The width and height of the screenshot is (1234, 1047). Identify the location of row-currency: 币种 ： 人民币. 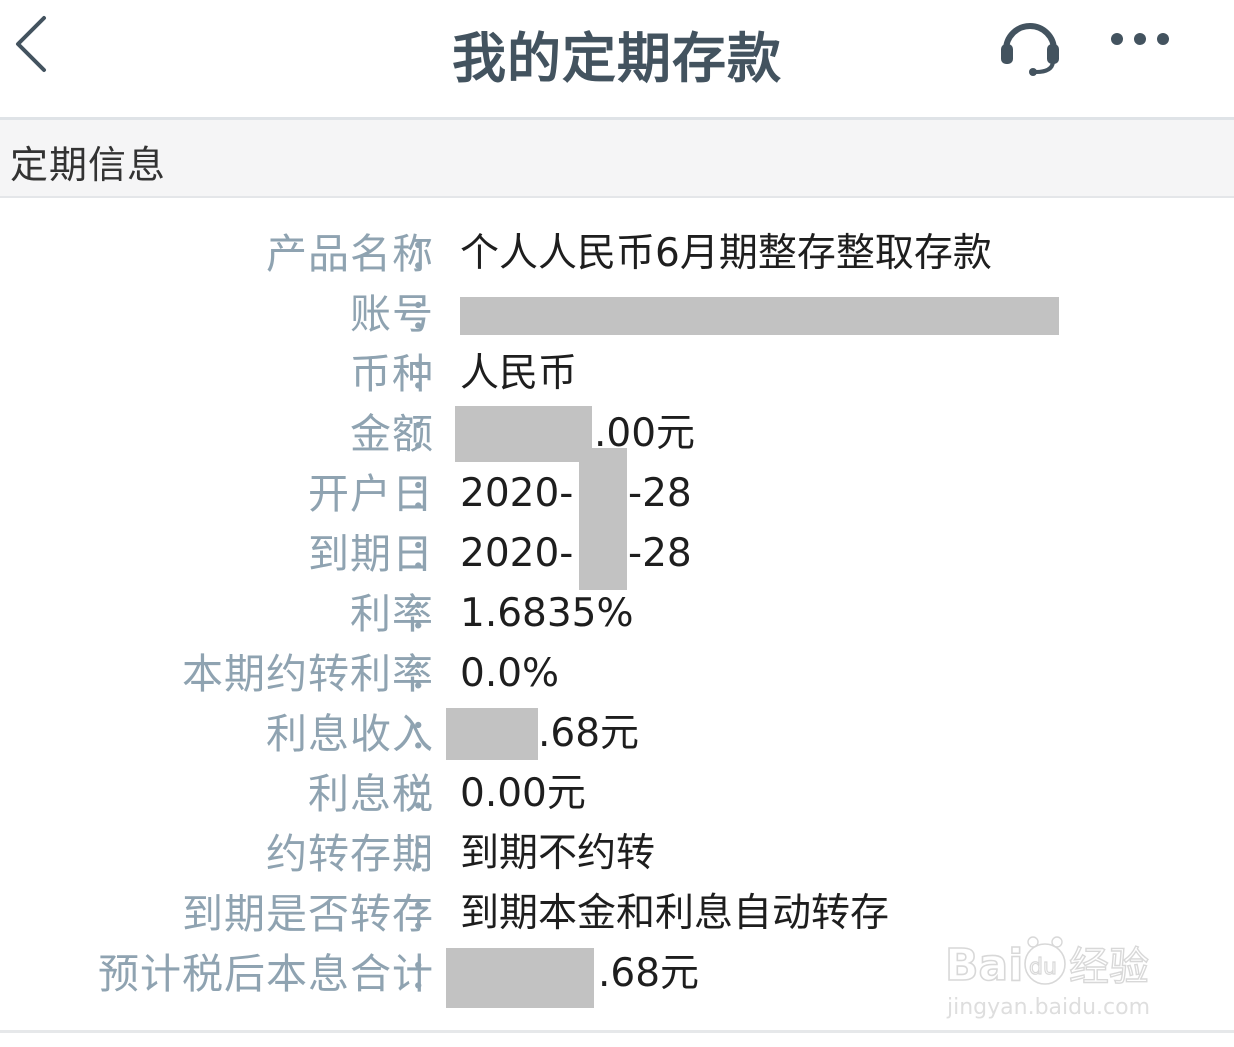
(617, 374).